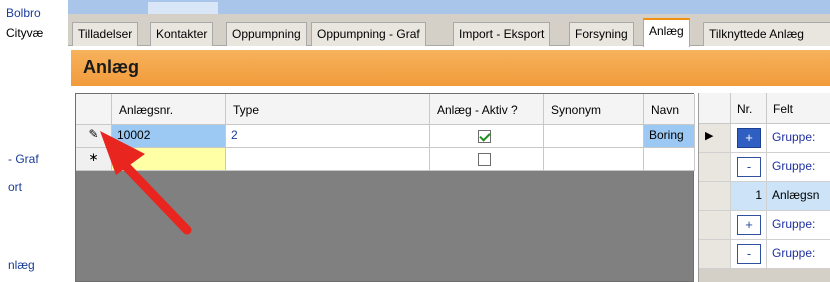  Describe the element at coordinates (749, 108) in the screenshot. I see `column-header-nr: Nr.` at that location.